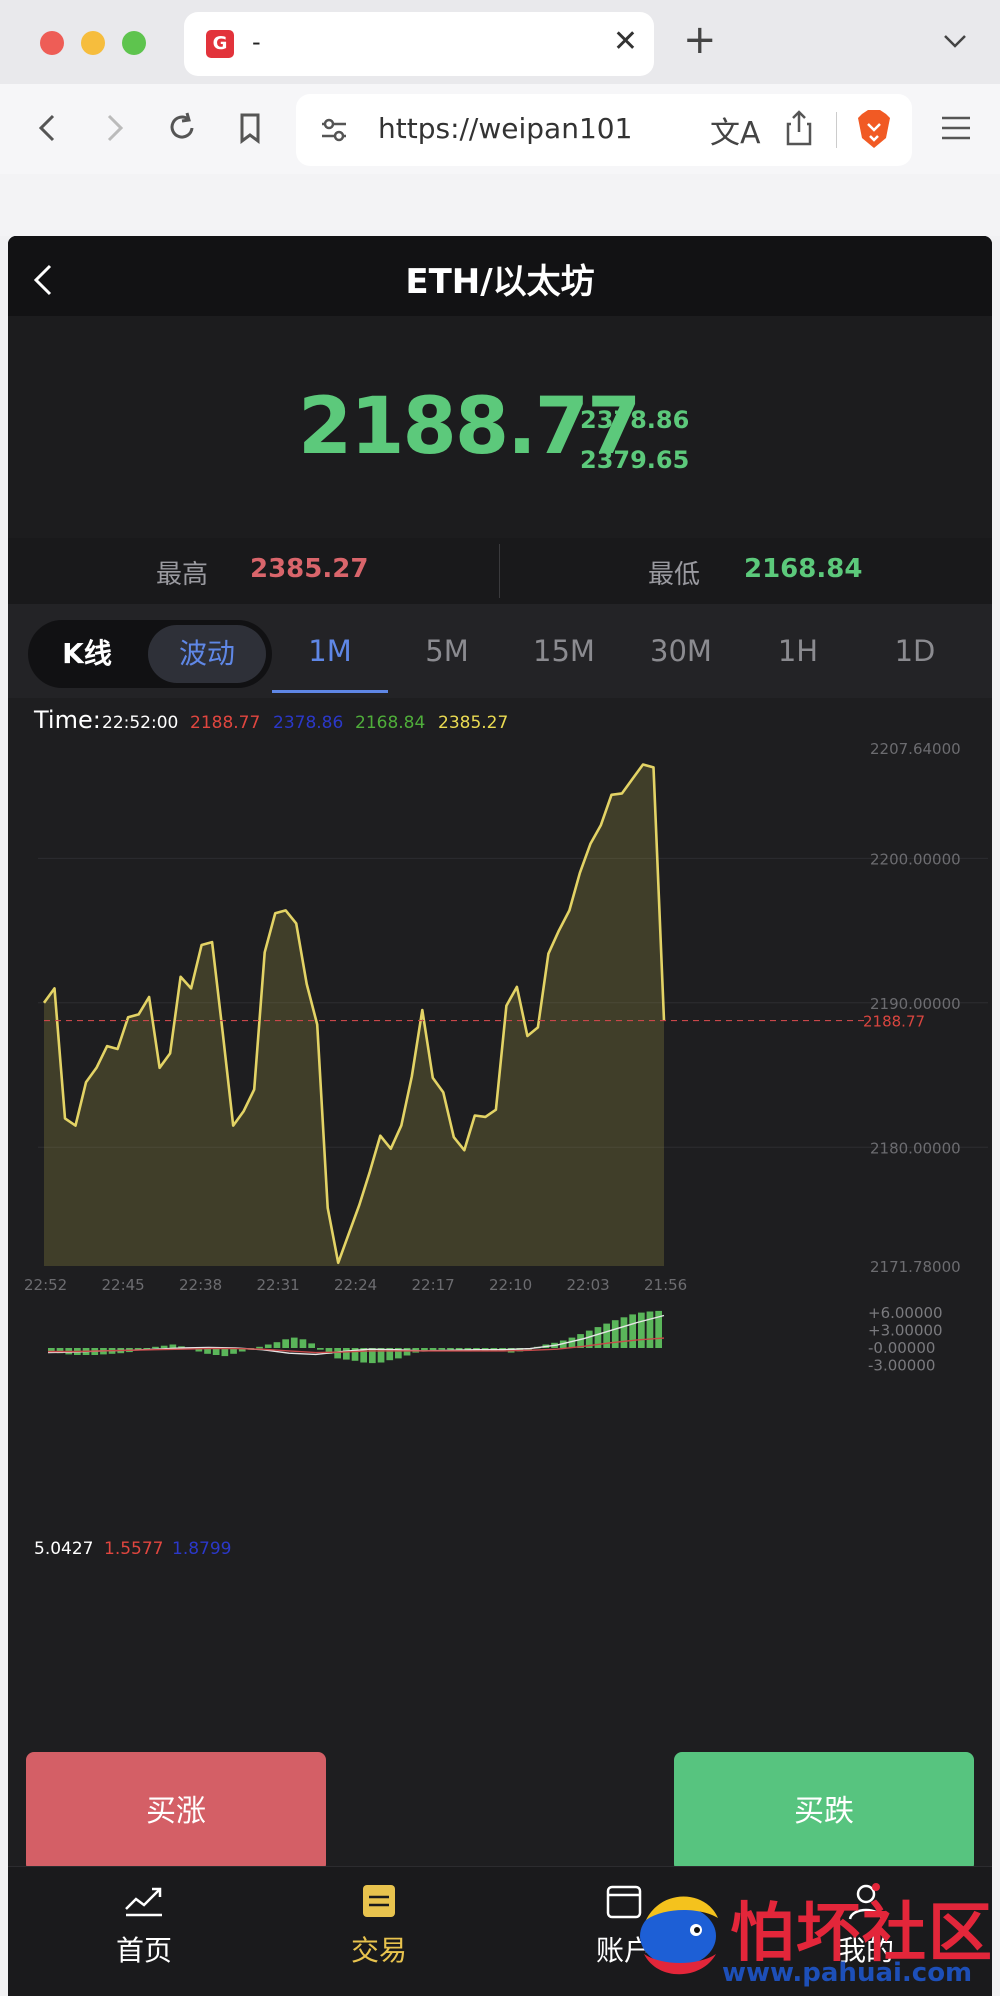 The height and width of the screenshot is (1996, 1000). What do you see at coordinates (505, 128) in the screenshot?
I see `url-text: https://weipan101` at bounding box center [505, 128].